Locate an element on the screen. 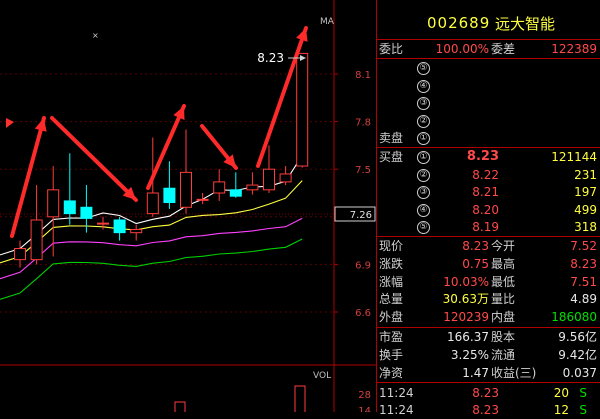 The width and height of the screenshot is (600, 419). tick-row: 11:24 8.23 12 S is located at coordinates (488, 410).